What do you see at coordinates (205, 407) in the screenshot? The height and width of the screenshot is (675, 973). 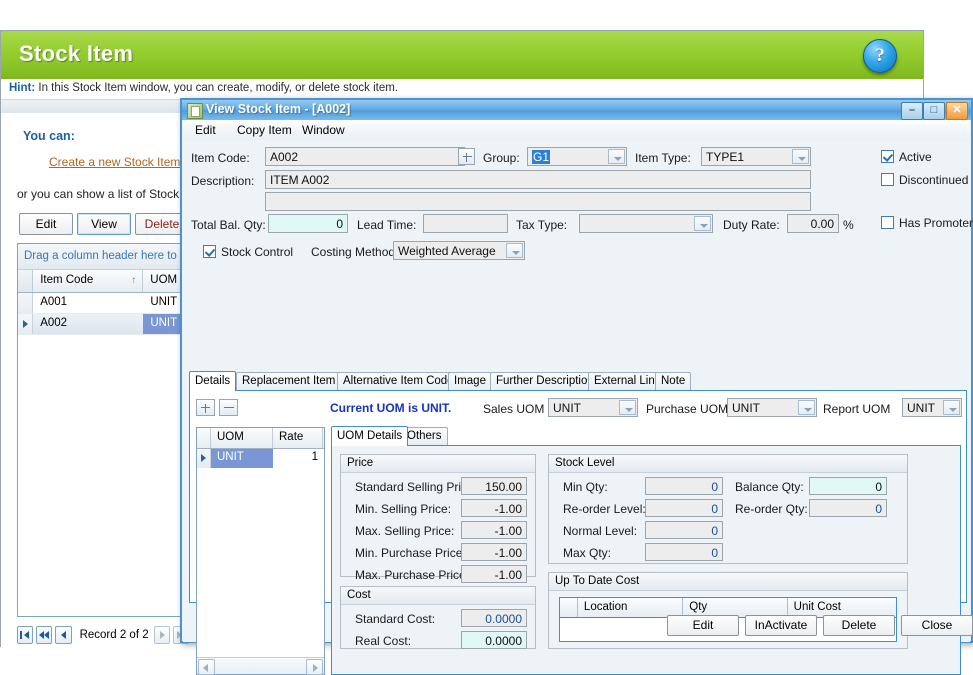 I see `add-uom-icon` at bounding box center [205, 407].